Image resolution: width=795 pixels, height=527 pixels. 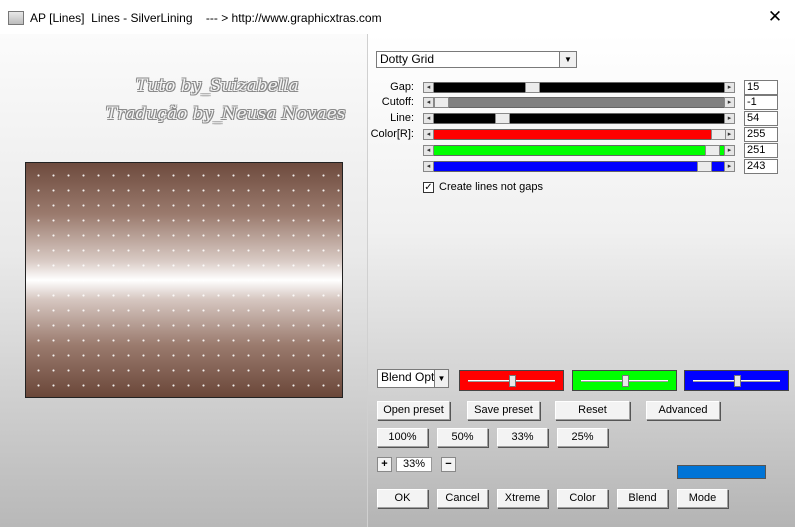 I want to click on zoom-50-button: 50%, so click(x=462, y=437).